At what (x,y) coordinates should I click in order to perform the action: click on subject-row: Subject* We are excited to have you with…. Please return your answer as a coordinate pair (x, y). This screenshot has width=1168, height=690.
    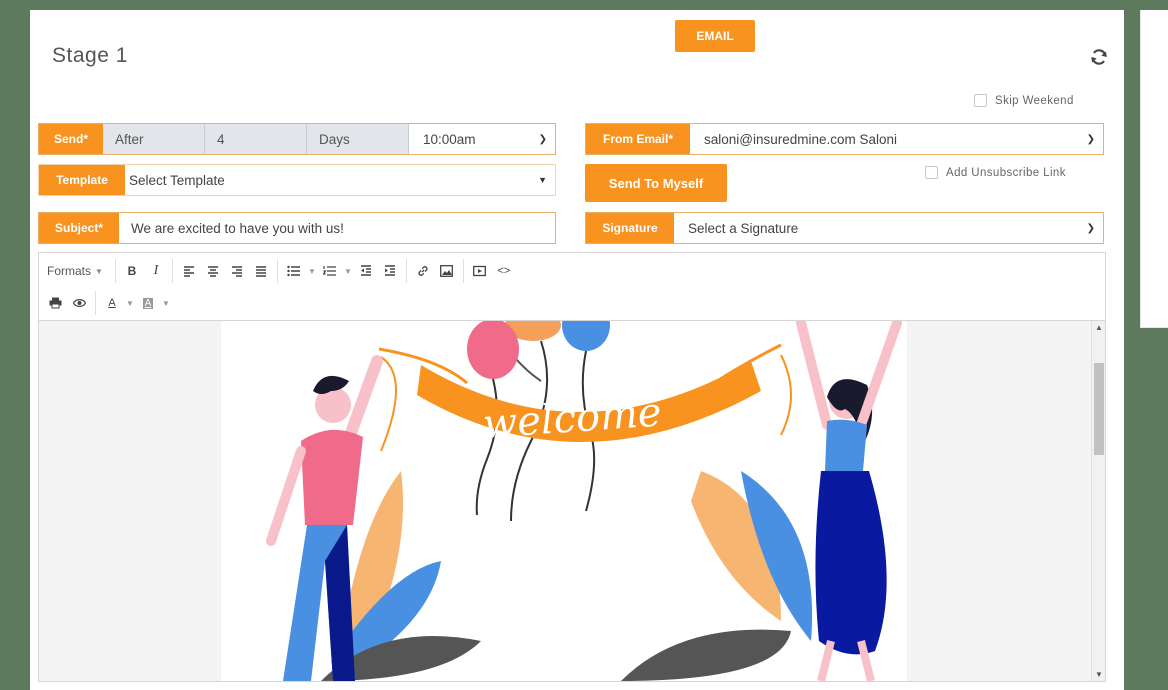
    Looking at the image, I should click on (297, 228).